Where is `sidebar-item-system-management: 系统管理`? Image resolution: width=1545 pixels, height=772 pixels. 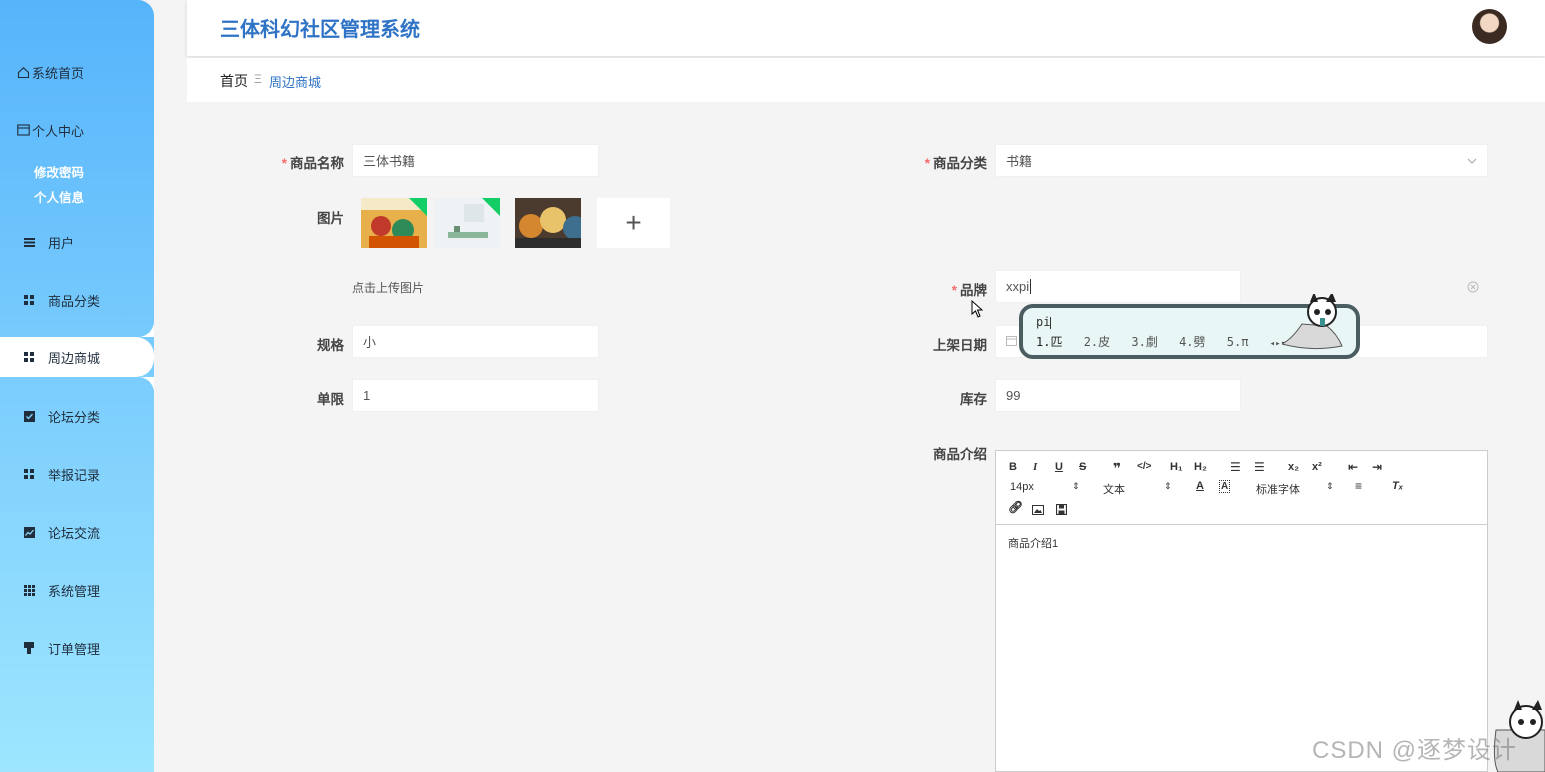
sidebar-item-system-management: 系统管理 is located at coordinates (77, 590).